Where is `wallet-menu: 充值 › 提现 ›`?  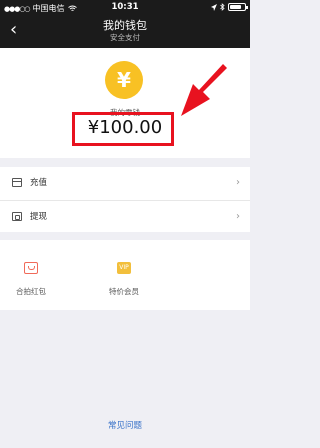
wallet-menu: 充值 › 提现 › is located at coordinates (125, 199).